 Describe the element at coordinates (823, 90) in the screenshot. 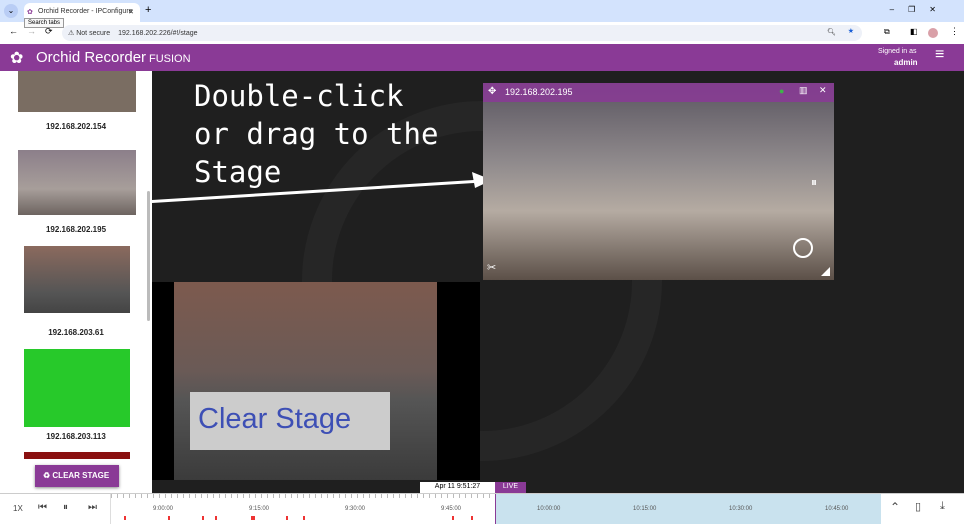

I see `close-tile-icon: ✕` at that location.